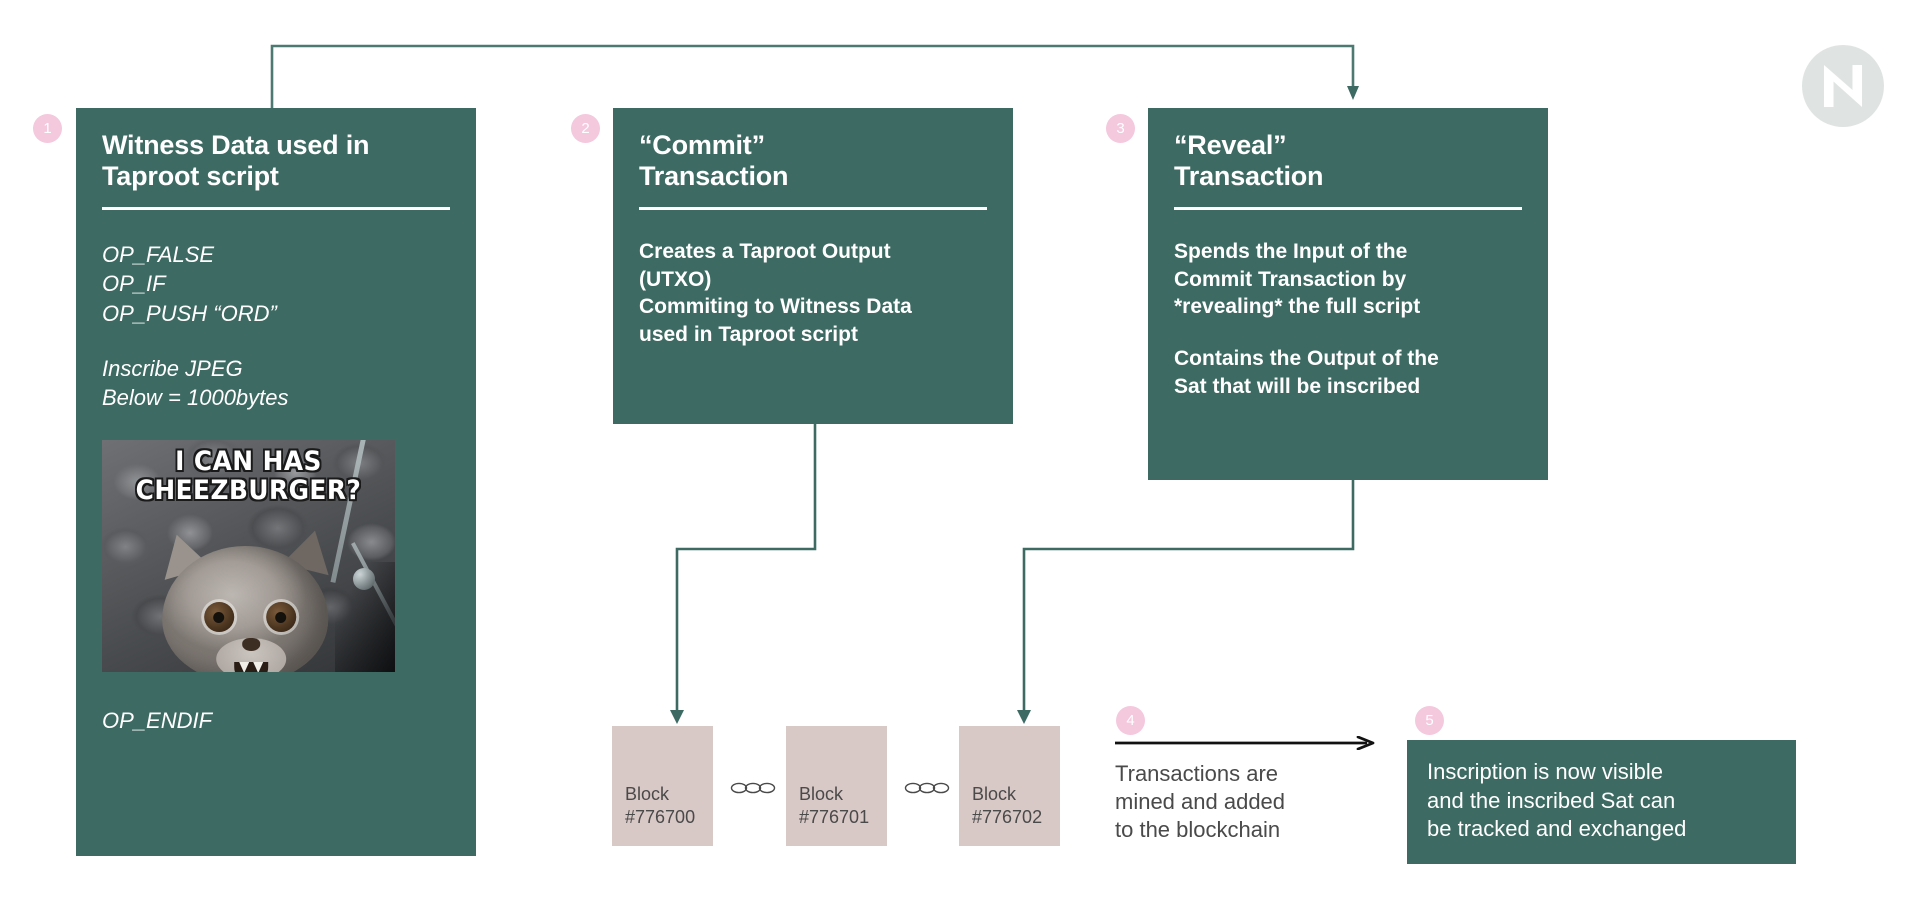  Describe the element at coordinates (250, 667) in the screenshot. I see `cat-mouth` at that location.